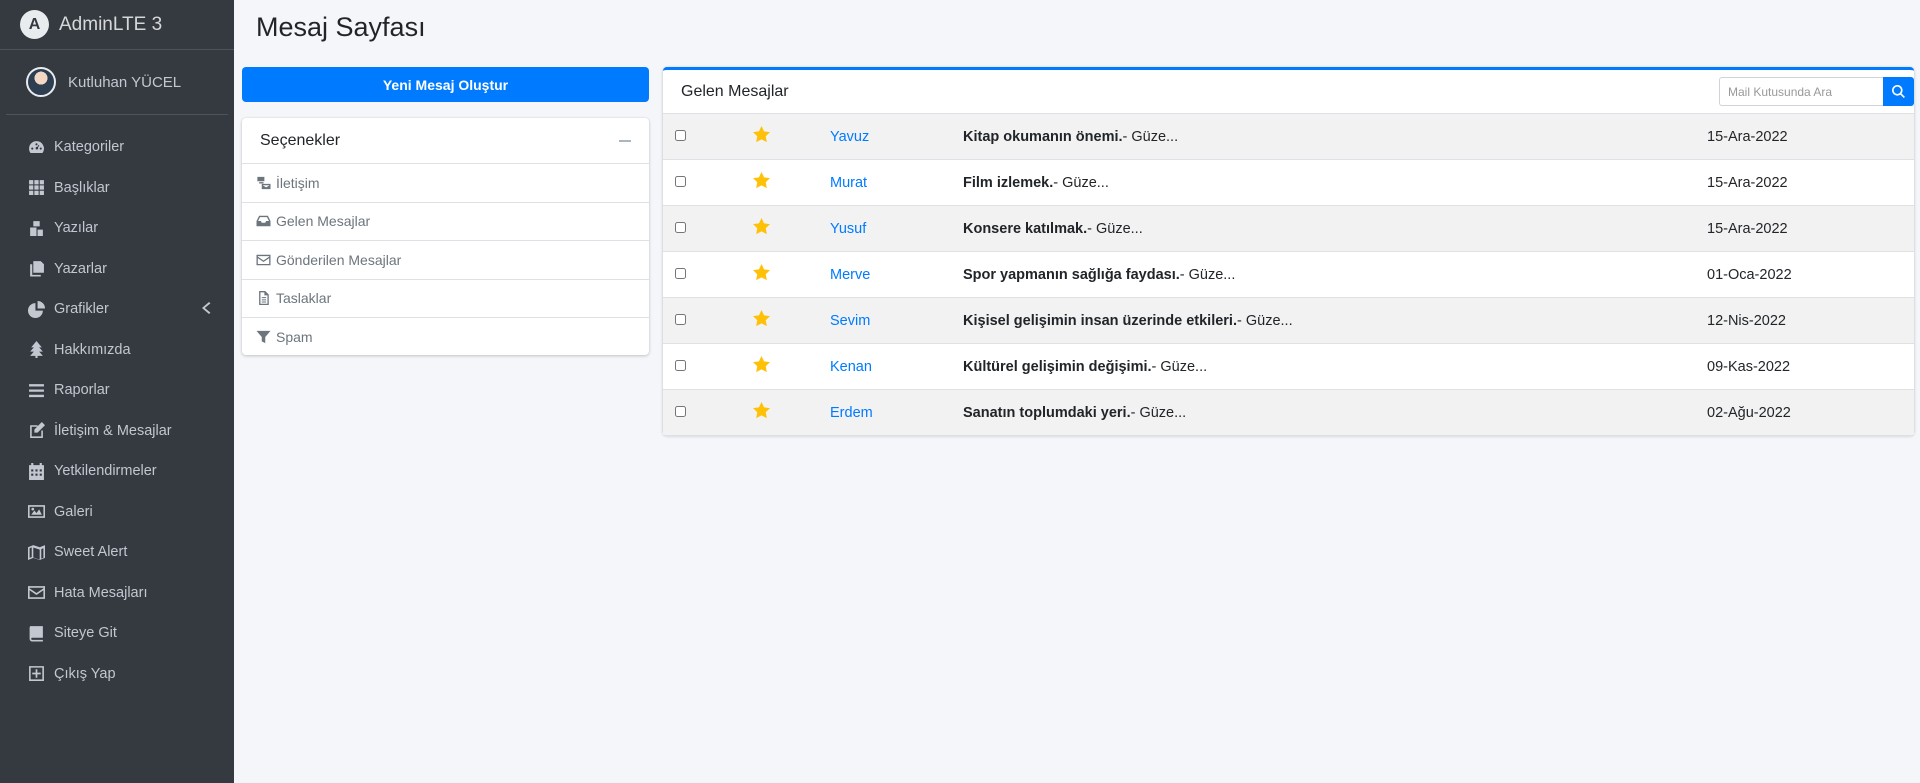  I want to click on message-sender: Merve, so click(896, 275).